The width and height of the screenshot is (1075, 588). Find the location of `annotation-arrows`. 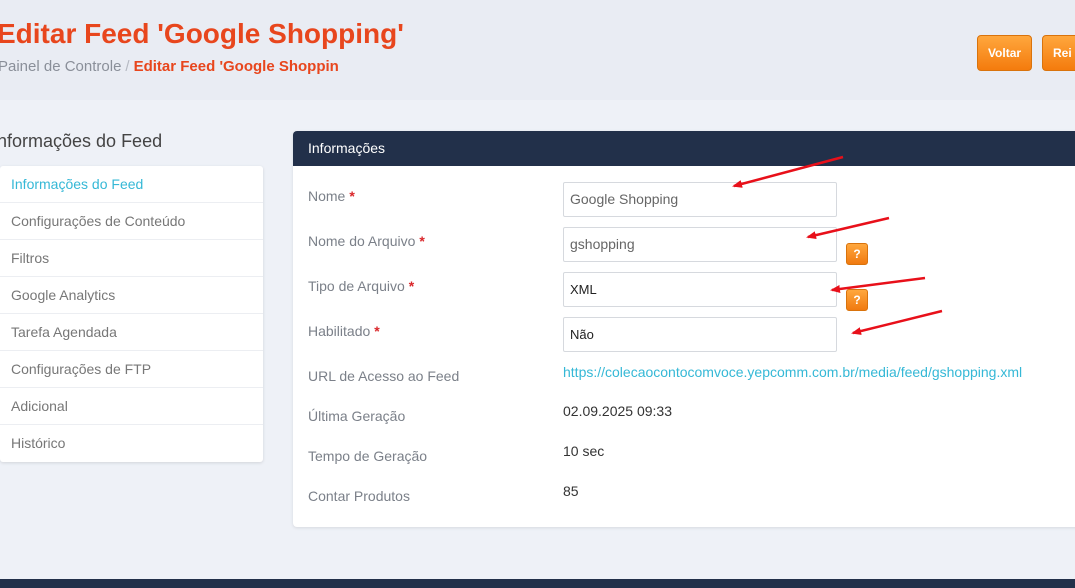

annotation-arrows is located at coordinates (837, 245).